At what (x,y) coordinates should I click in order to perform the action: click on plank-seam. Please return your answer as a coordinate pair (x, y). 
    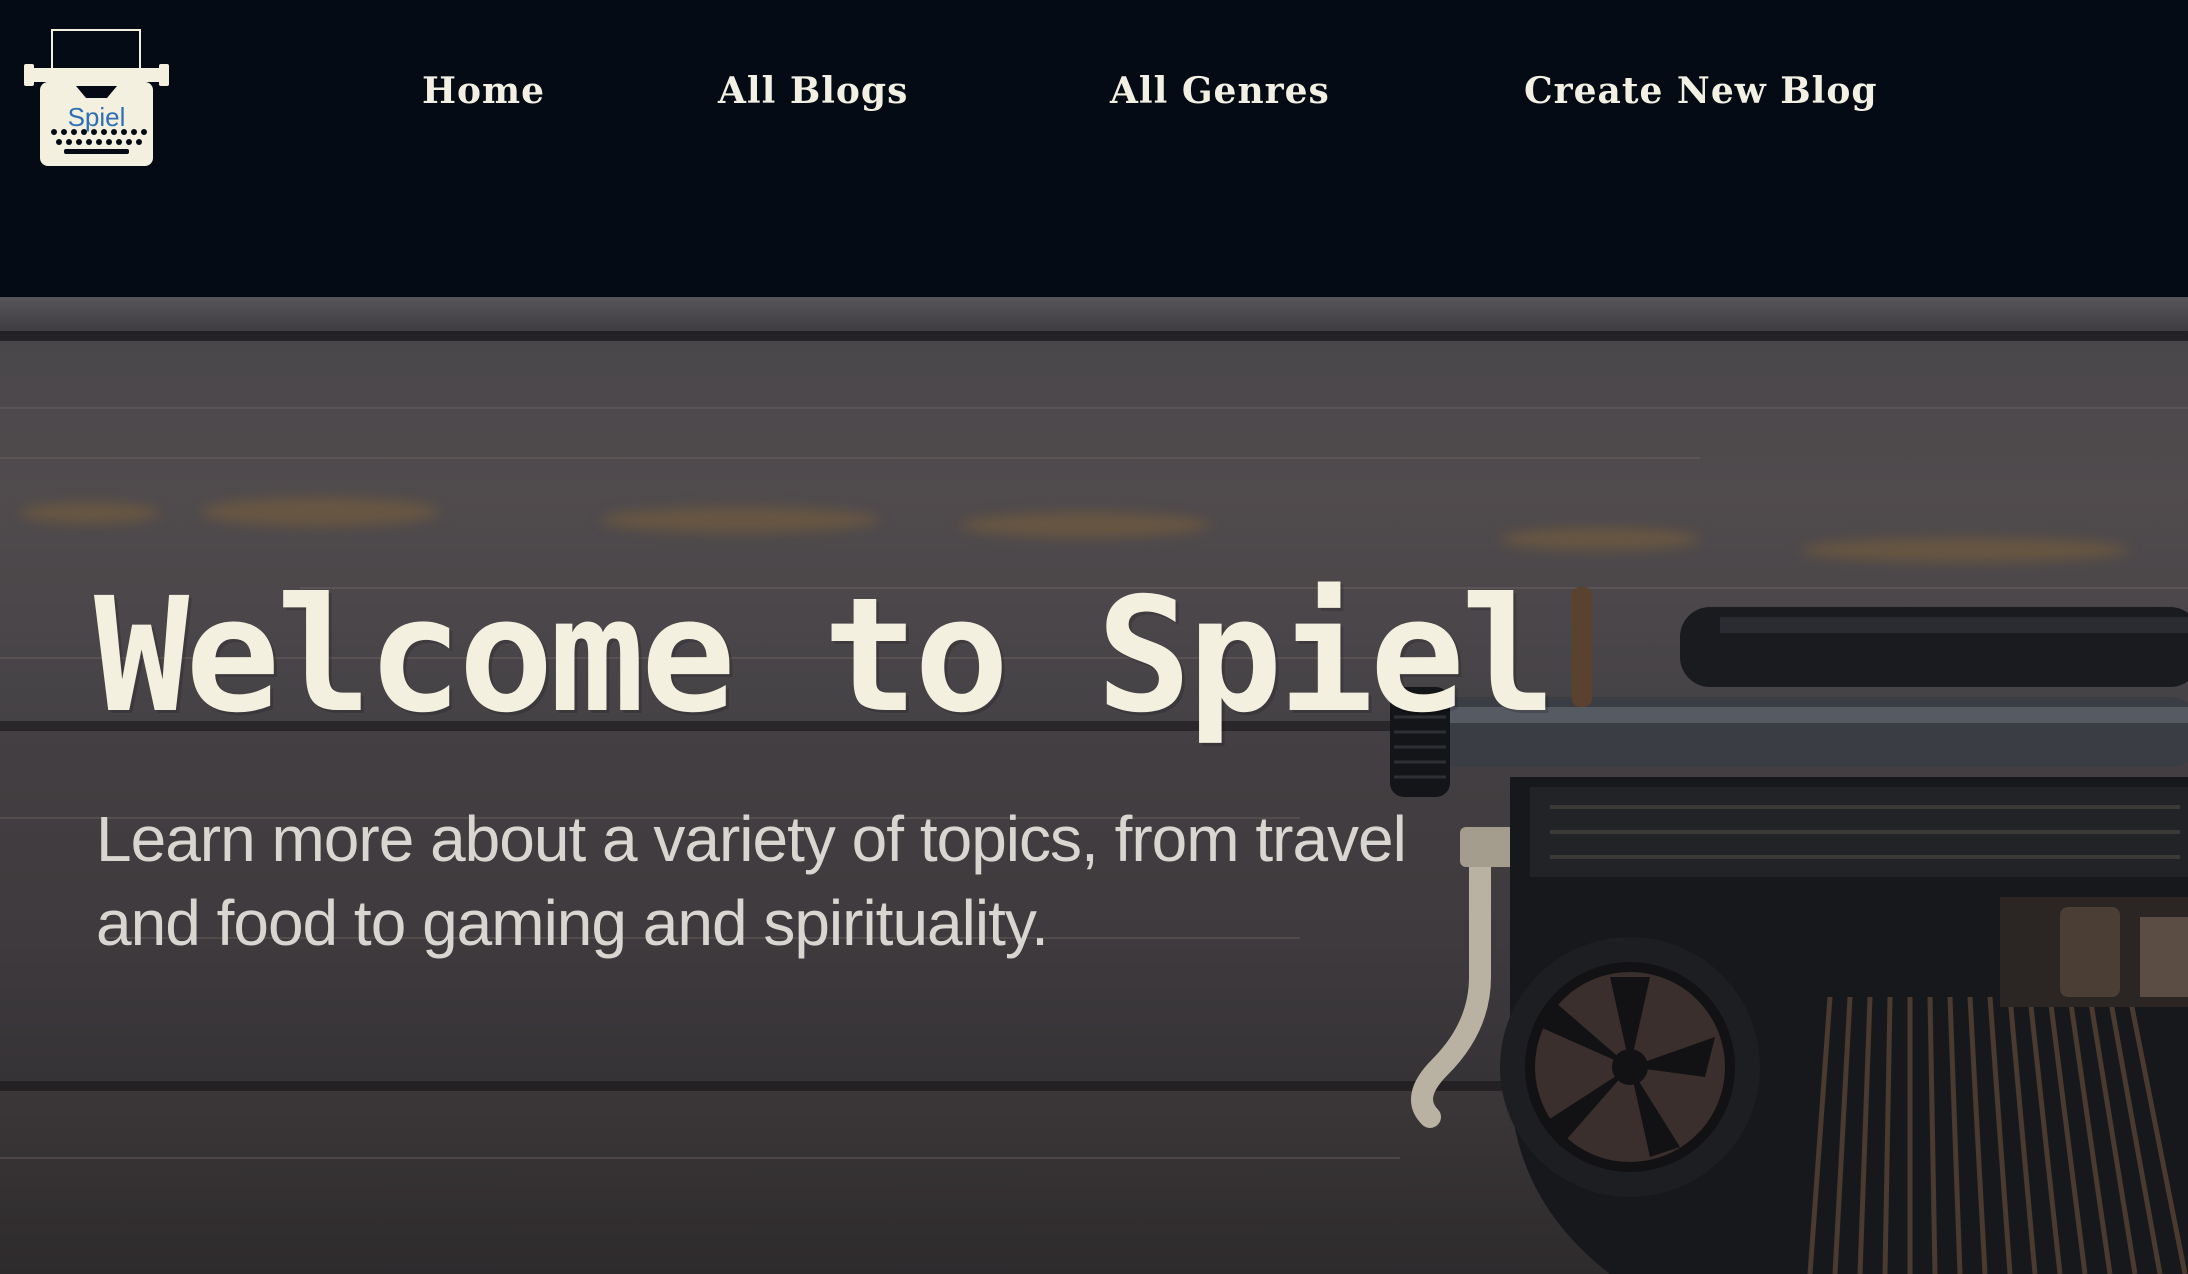
    Looking at the image, I should click on (1094, 336).